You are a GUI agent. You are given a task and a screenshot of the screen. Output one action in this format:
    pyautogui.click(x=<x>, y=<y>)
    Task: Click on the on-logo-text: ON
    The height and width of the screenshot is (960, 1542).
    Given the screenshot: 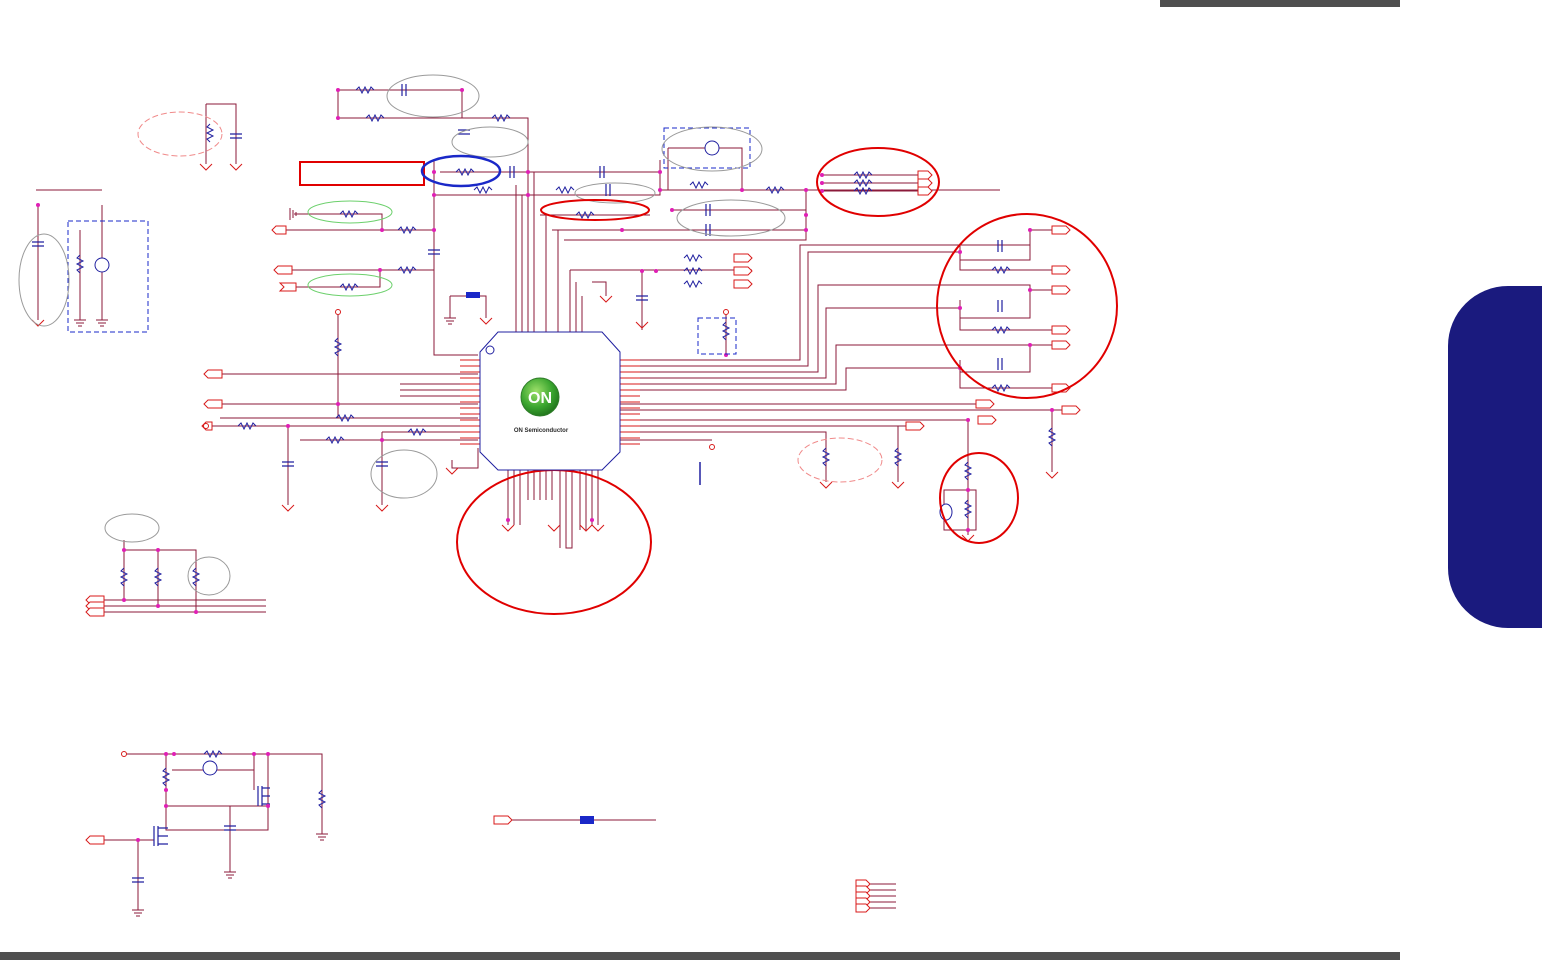 What is the action you would take?
    pyautogui.click(x=540, y=398)
    